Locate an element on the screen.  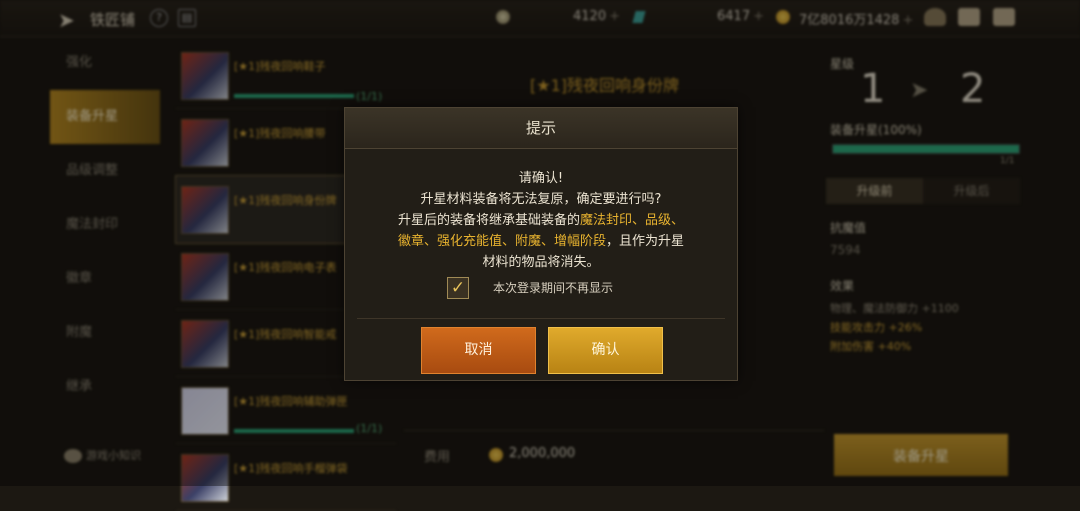
dialog-line: 升星材料装备将无法复原，确定要进行吗? is located at coordinates (541, 199).